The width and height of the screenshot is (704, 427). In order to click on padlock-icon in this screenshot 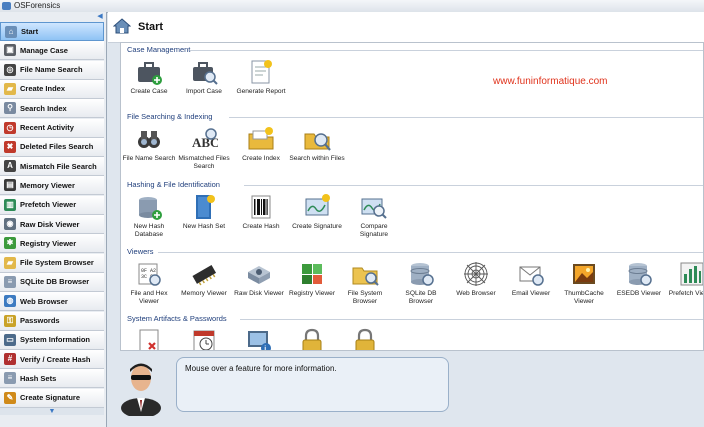, I will do `click(365, 338)`.